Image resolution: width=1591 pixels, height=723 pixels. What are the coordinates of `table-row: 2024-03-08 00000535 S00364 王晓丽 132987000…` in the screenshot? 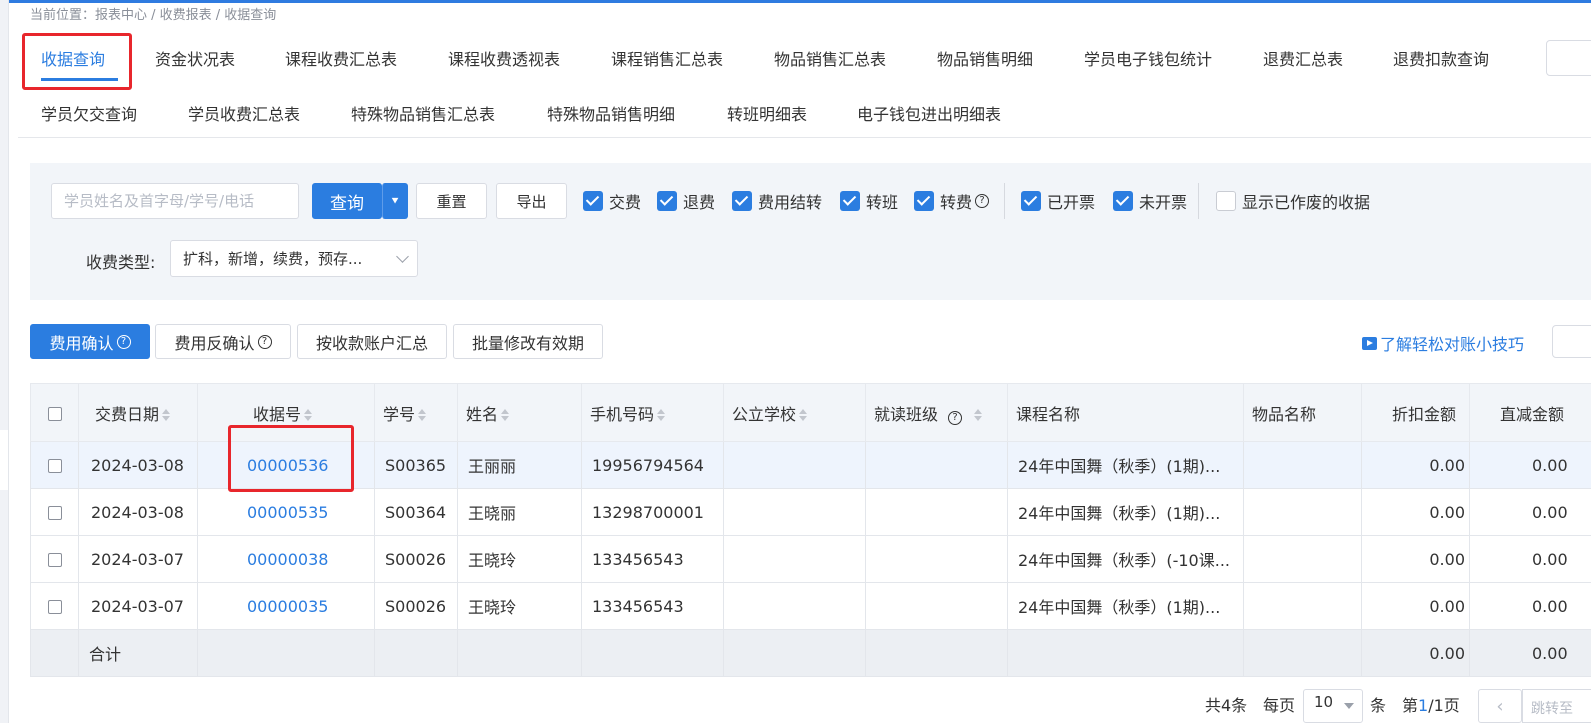 It's located at (810, 512).